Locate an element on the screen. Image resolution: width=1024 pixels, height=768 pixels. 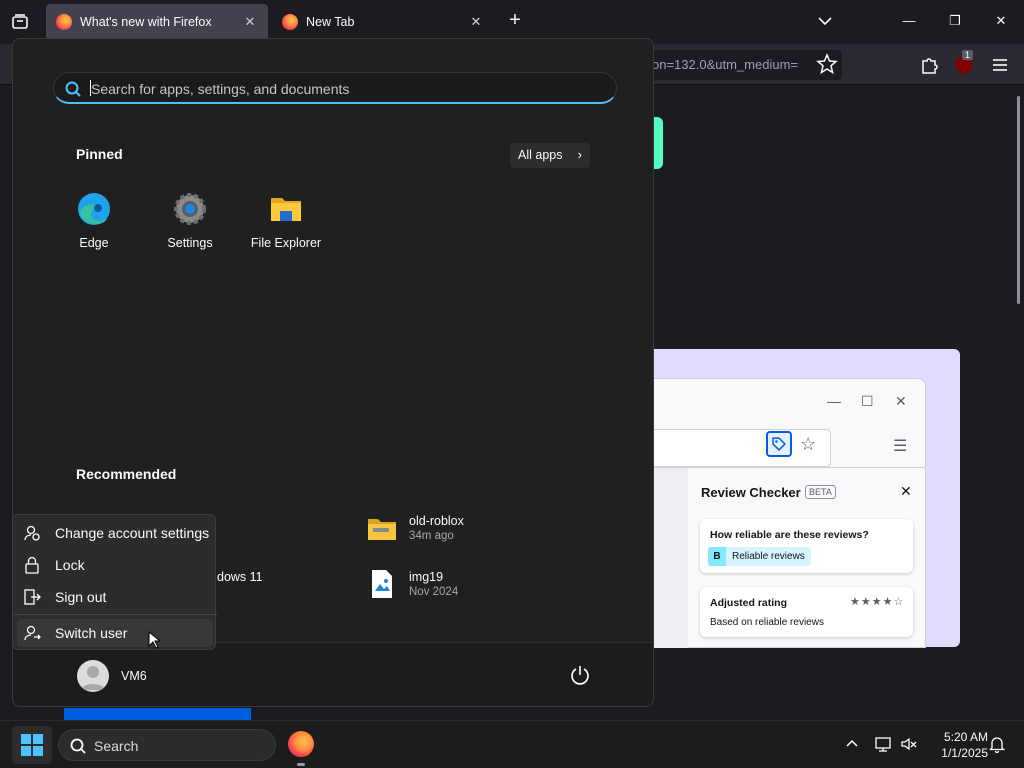
windows-logo-icon is located at coordinates (32, 745).